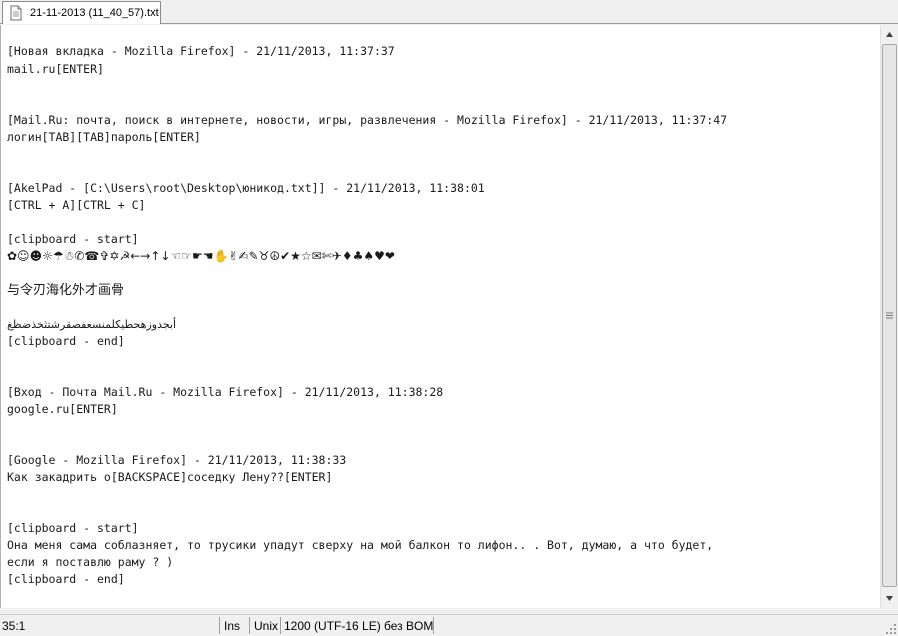 The width and height of the screenshot is (898, 636). Describe the element at coordinates (104, 137) in the screenshot. I see `text-line: логин[TAB][TAB]пароль[ENTER]` at that location.